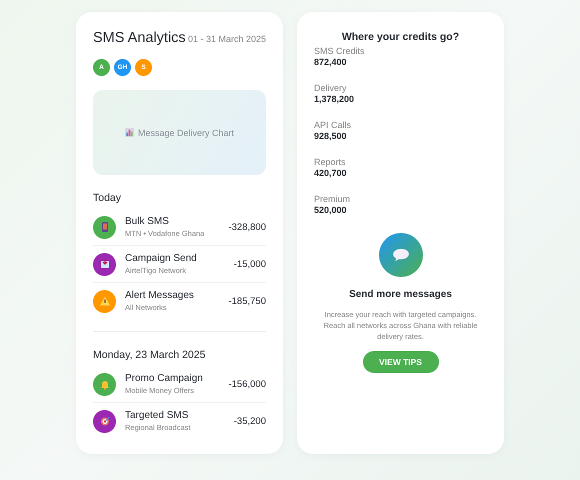 The width and height of the screenshot is (580, 480). Describe the element at coordinates (335, 99) in the screenshot. I see `stat-value: 1,378,200` at that location.